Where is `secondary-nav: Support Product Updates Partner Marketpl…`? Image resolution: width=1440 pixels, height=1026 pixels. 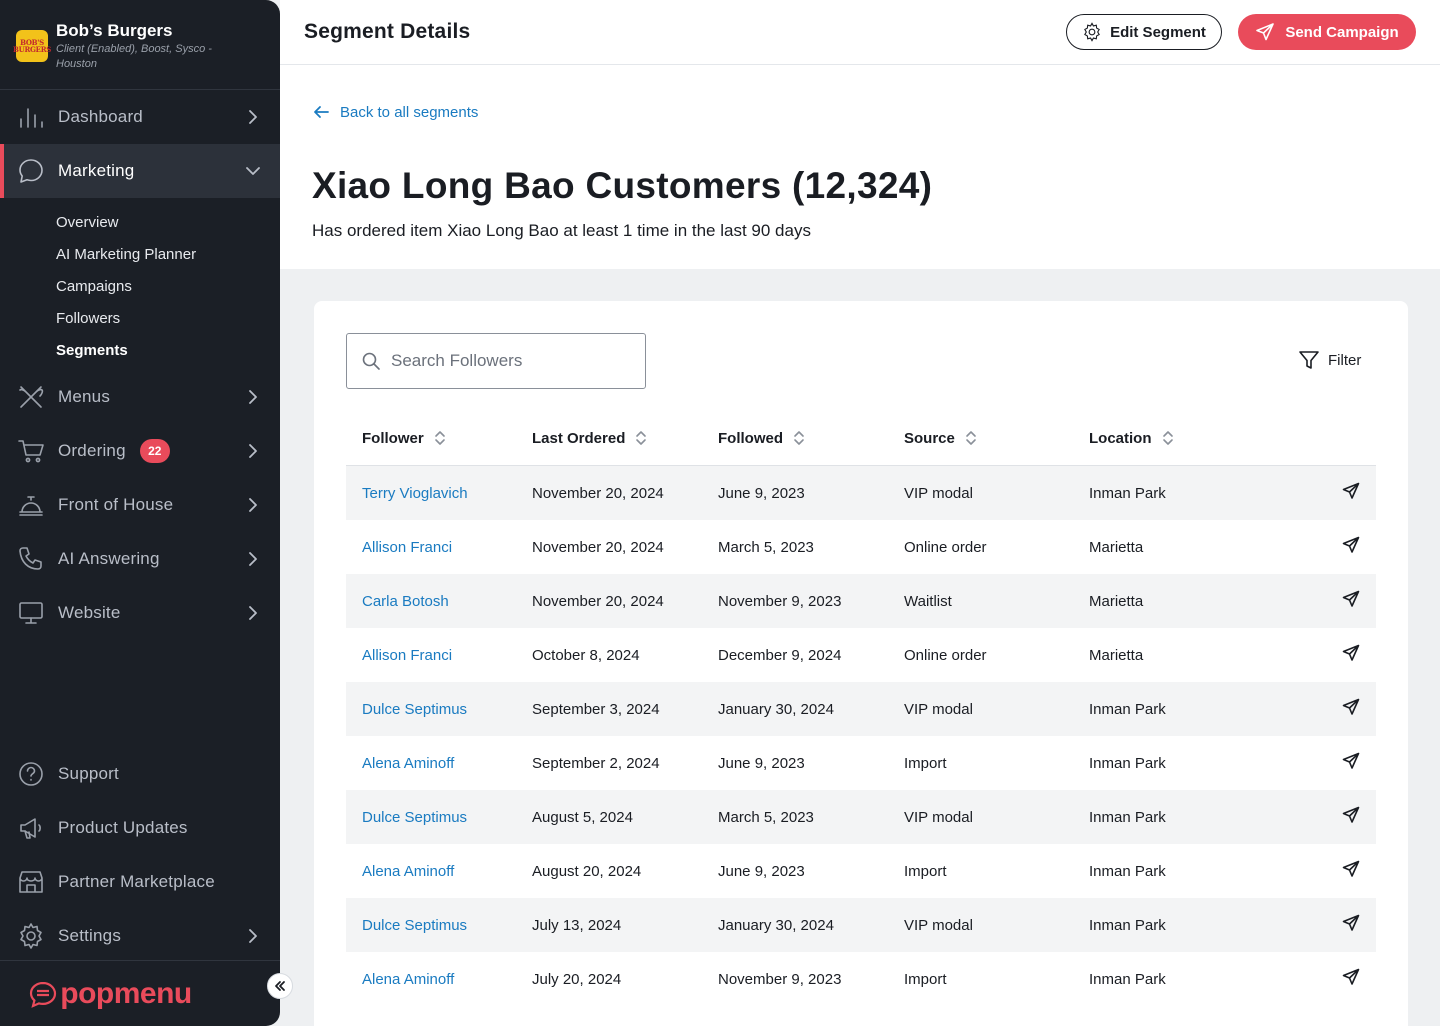 secondary-nav: Support Product Updates Partner Marketpl… is located at coordinates (140, 855).